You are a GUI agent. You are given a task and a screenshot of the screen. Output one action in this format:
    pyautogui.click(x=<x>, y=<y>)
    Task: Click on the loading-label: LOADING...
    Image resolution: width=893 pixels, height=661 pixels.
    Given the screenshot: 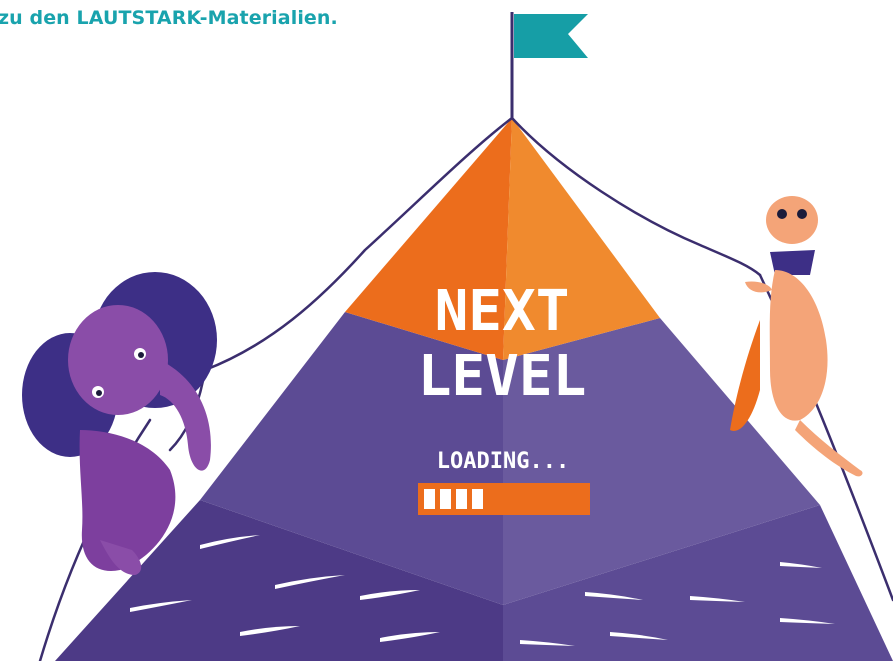 What is the action you would take?
    pyautogui.click(x=503, y=461)
    